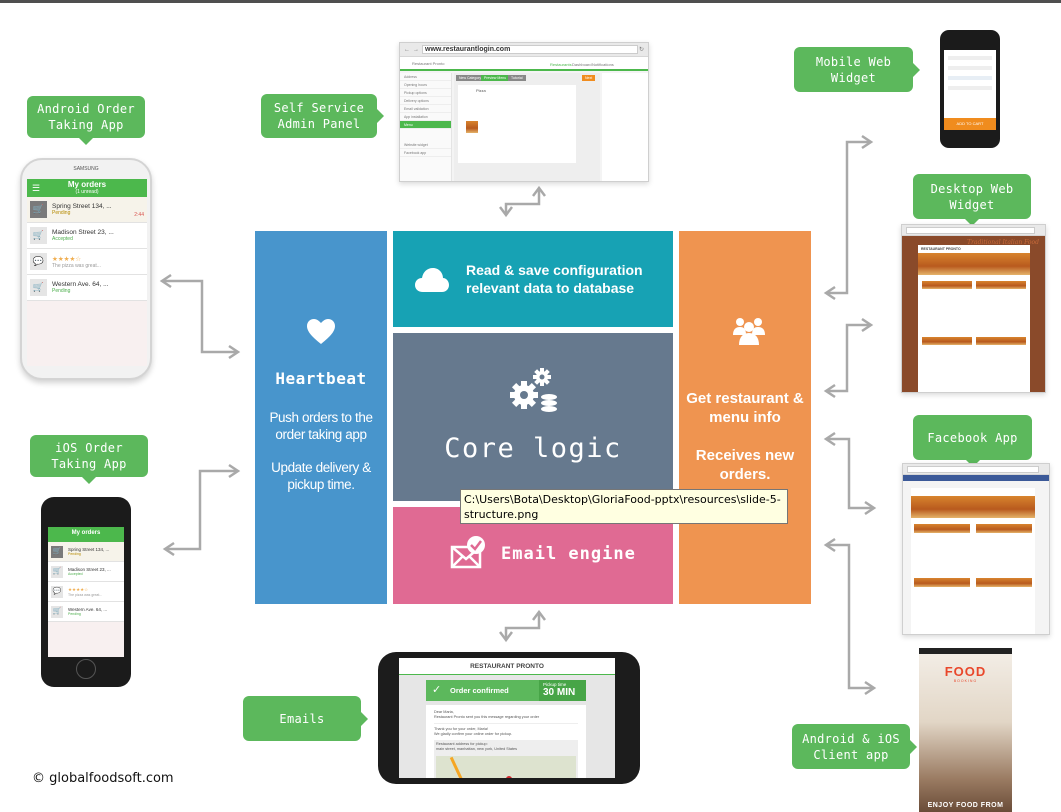 The width and height of the screenshot is (1061, 812). Describe the element at coordinates (970, 89) in the screenshot. I see `mobile-widget-phone: ADD TO CART` at that location.